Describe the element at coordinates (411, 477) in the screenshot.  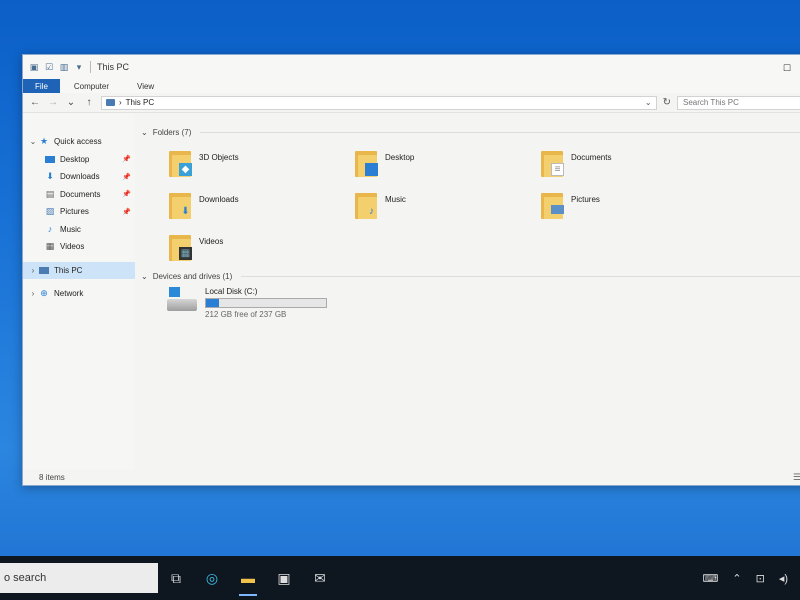
I see `status-bar: 8 items ☰` at that location.